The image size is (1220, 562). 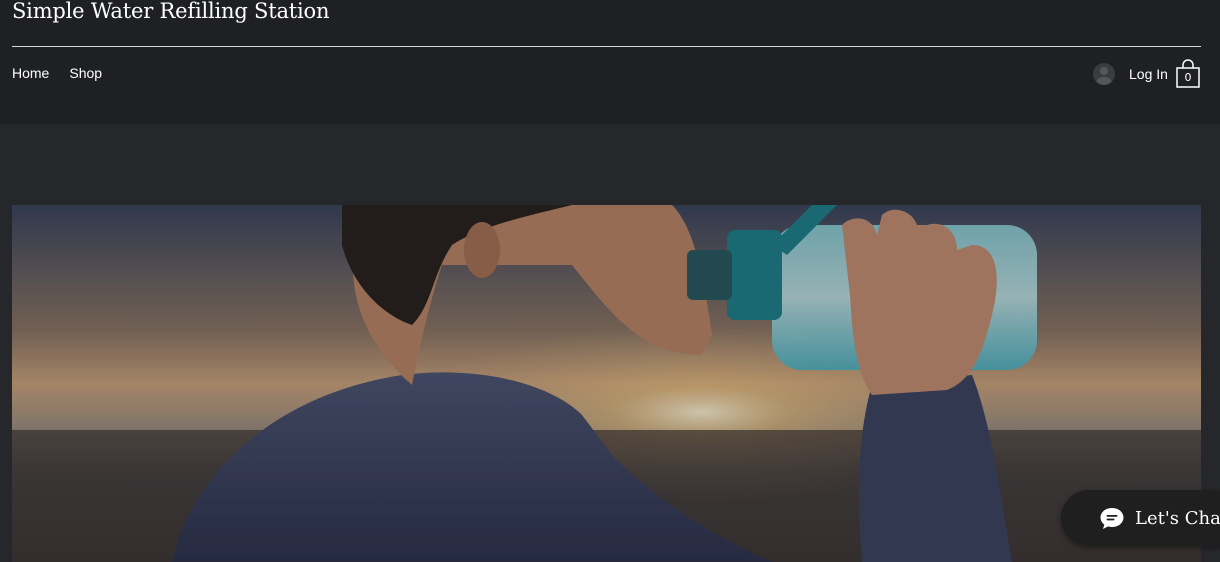 What do you see at coordinates (1188, 77) in the screenshot?
I see `cart-count: 0` at bounding box center [1188, 77].